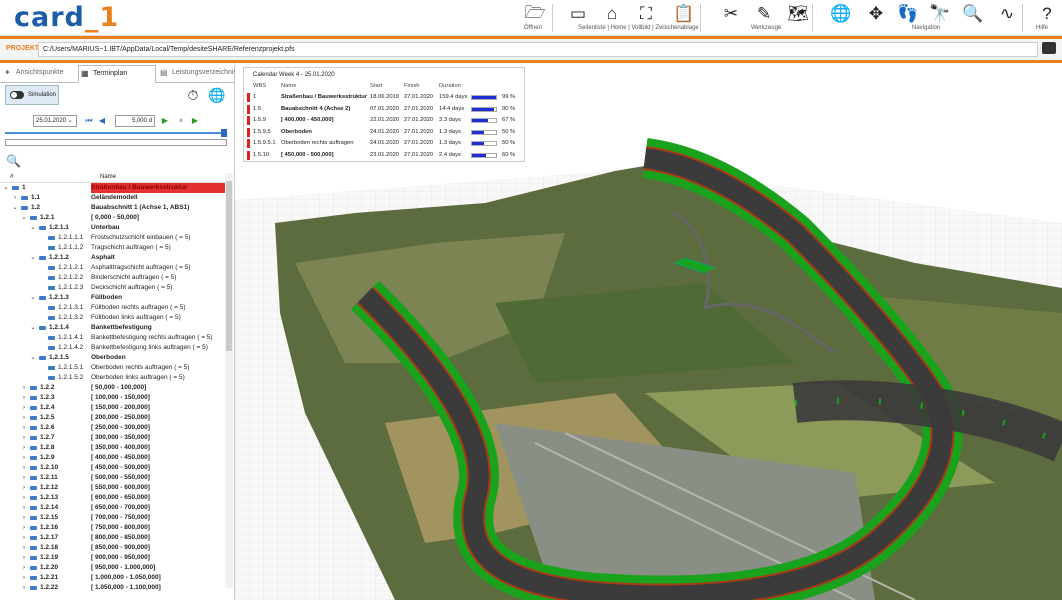 This screenshot has height=600, width=1062. What do you see at coordinates (112, 408) in the screenshot?
I see `tree-row: › 1.2.4 [ 150,000 - 200,000]` at bounding box center [112, 408].